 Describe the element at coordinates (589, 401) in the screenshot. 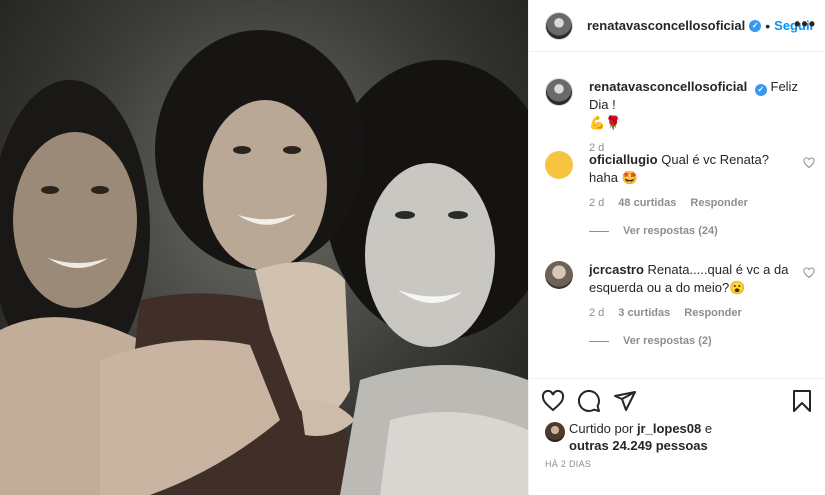

I see `comment-icon` at that location.